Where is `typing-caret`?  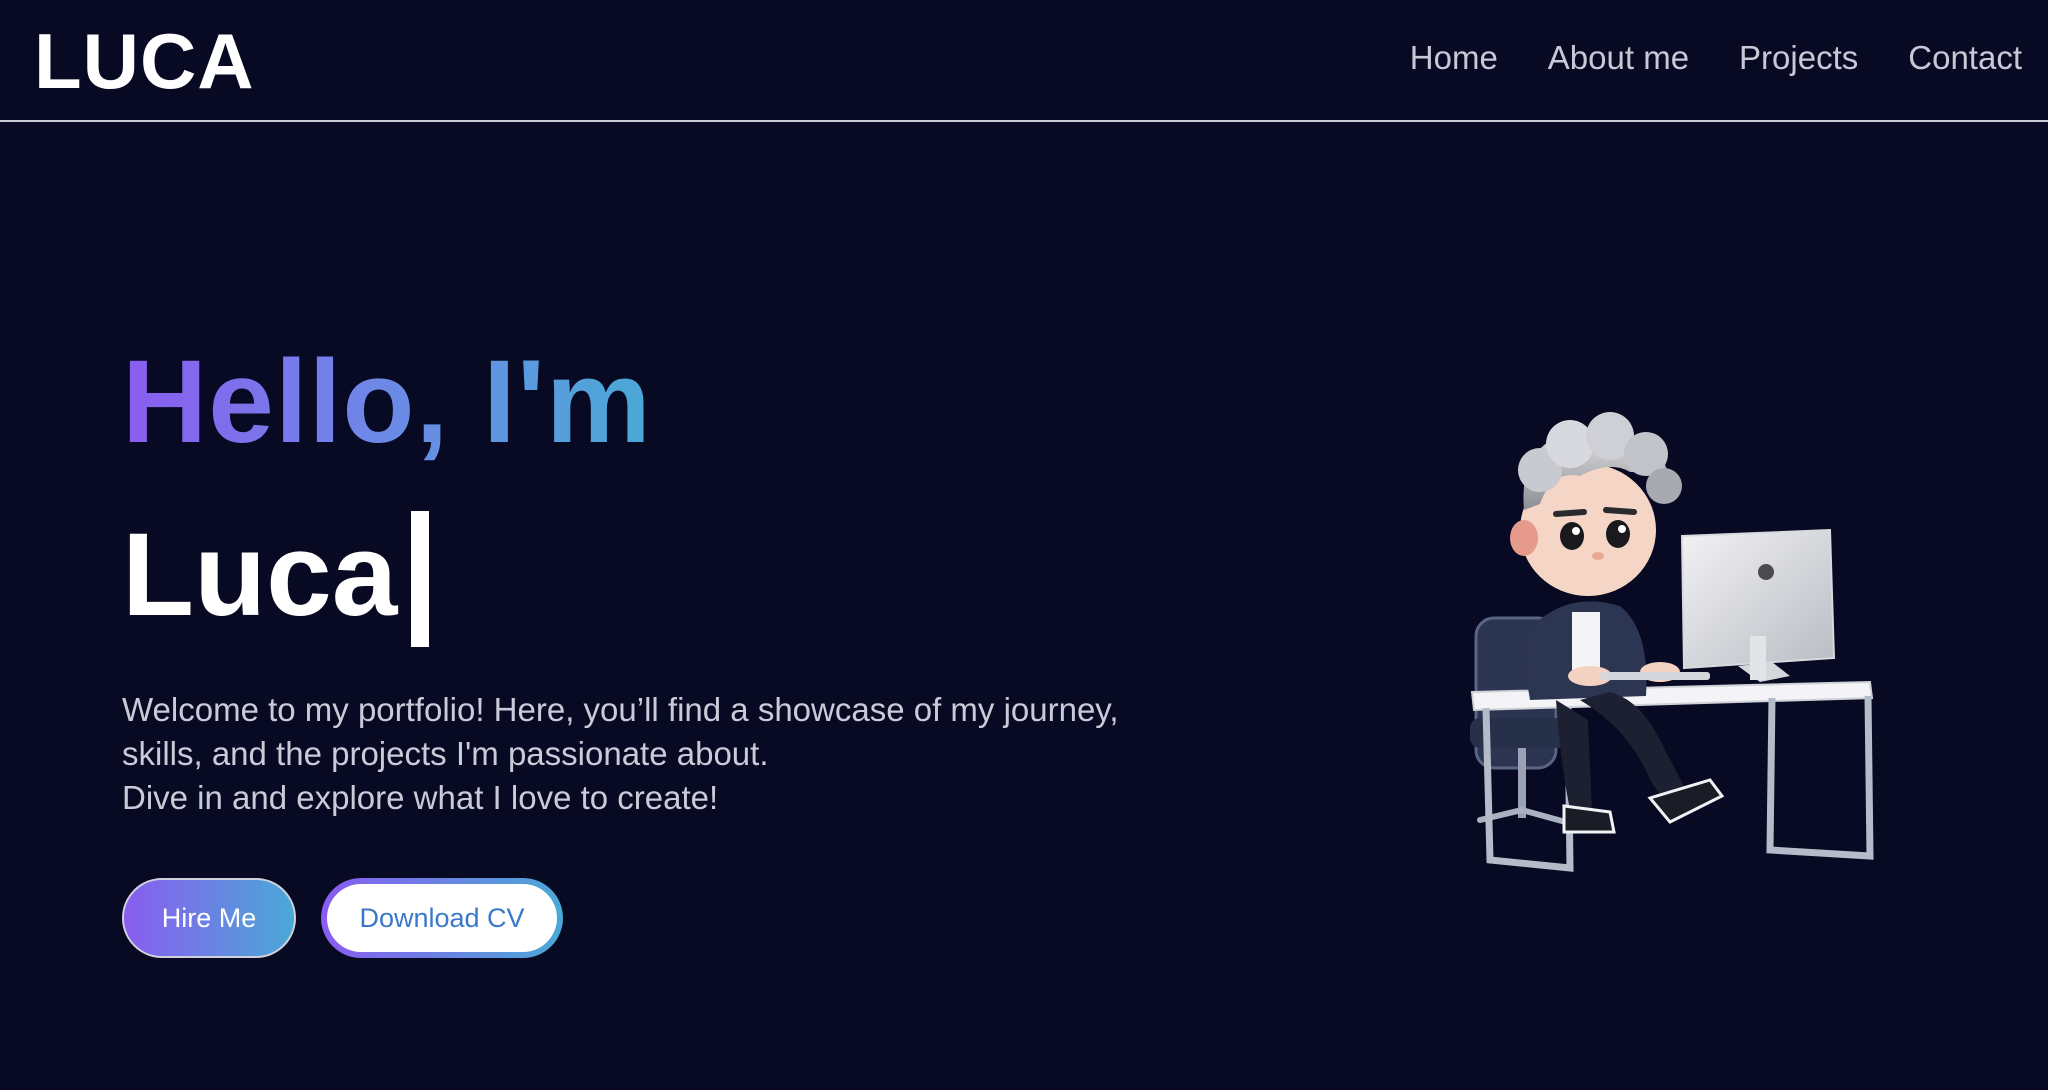
typing-caret is located at coordinates (420, 579).